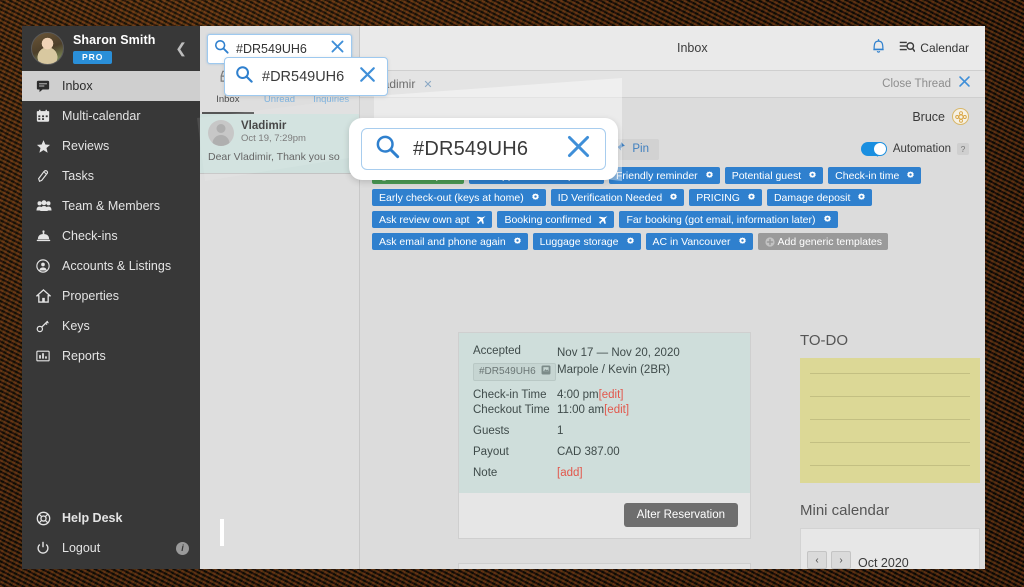 The width and height of the screenshot is (1024, 587). Describe the element at coordinates (279, 133) in the screenshot. I see `thread-header: Vladimir Oct 19, 7:29pm` at that location.